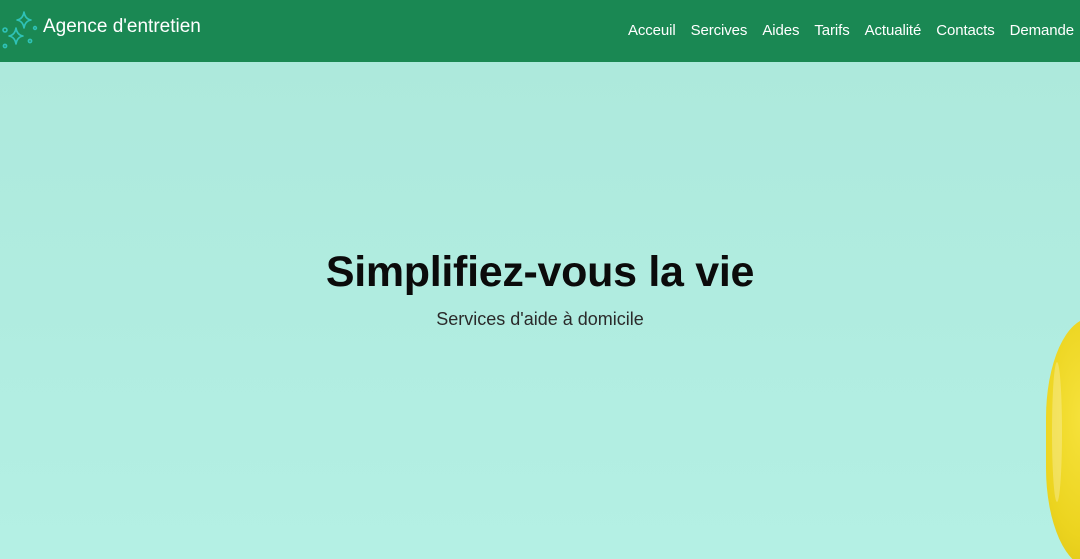 This screenshot has width=1080, height=559. Describe the element at coordinates (1042, 30) in the screenshot. I see `nav-link-demande: Demande` at that location.